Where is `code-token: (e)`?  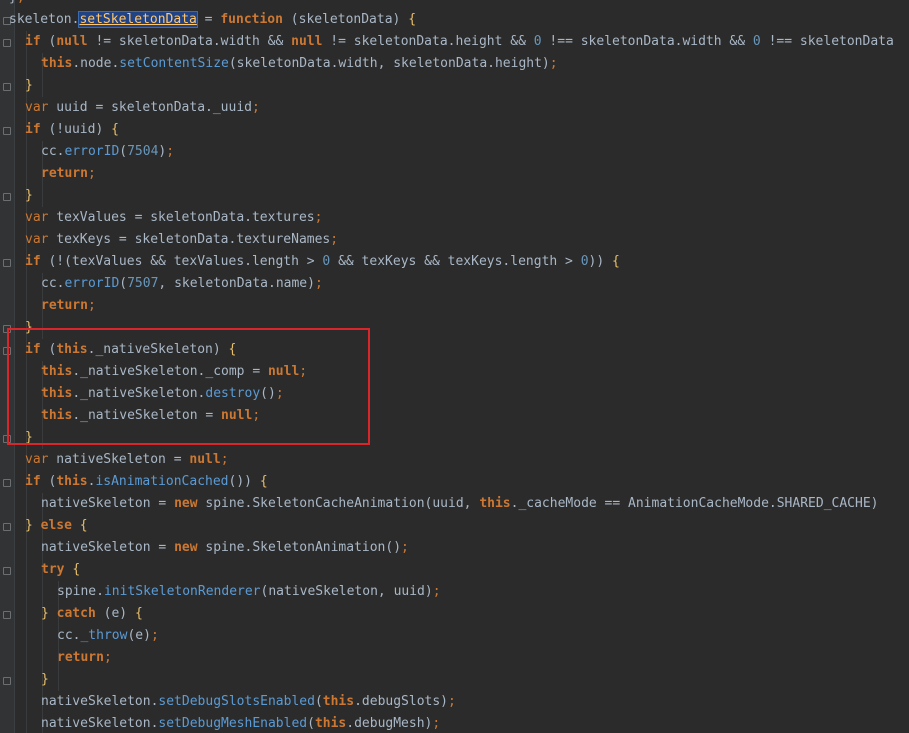
code-token: (e) is located at coordinates (115, 613).